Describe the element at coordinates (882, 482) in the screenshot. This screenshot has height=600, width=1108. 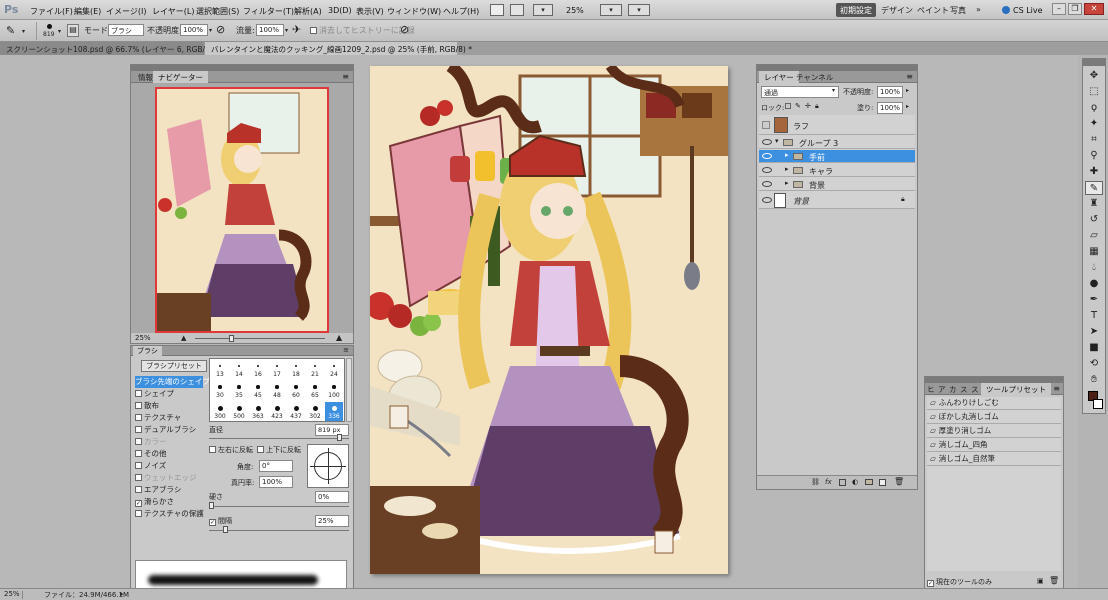
I see `new-layer-icon` at that location.